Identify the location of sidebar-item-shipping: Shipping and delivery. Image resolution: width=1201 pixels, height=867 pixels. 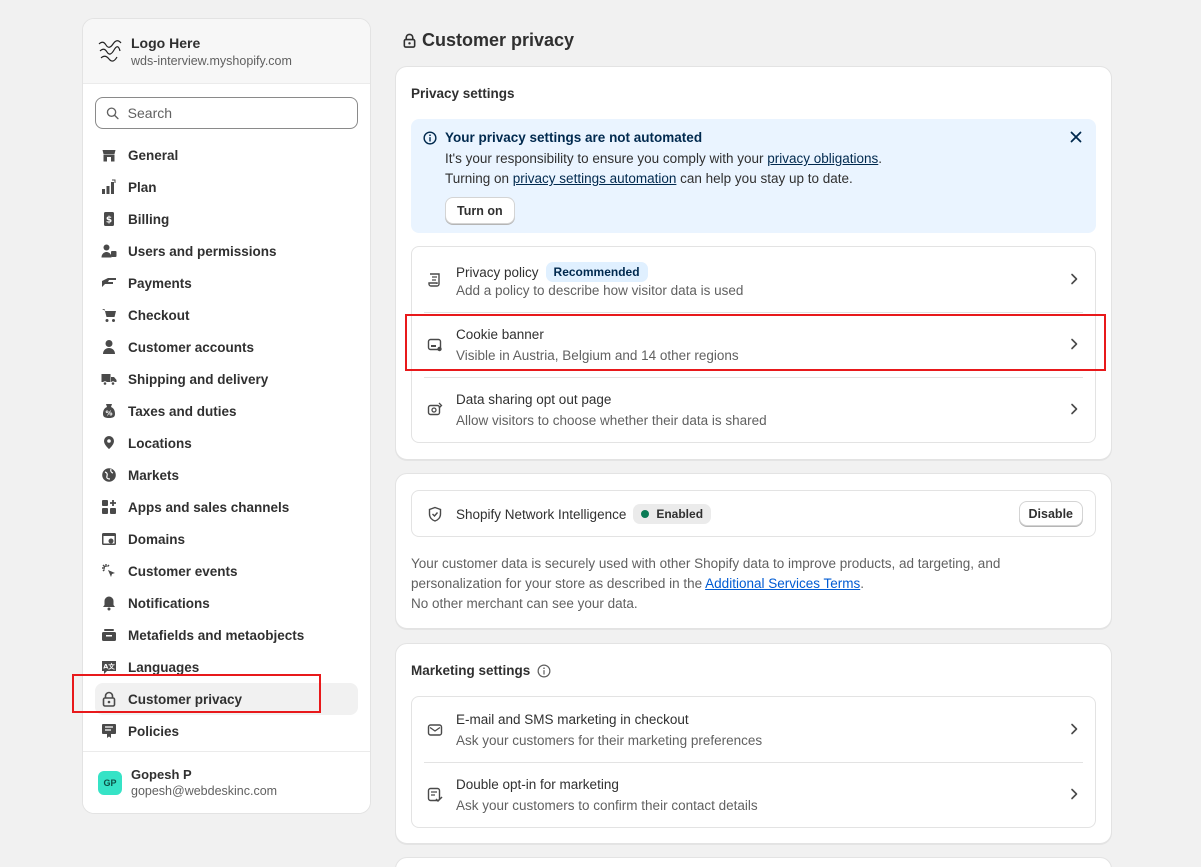
(226, 379).